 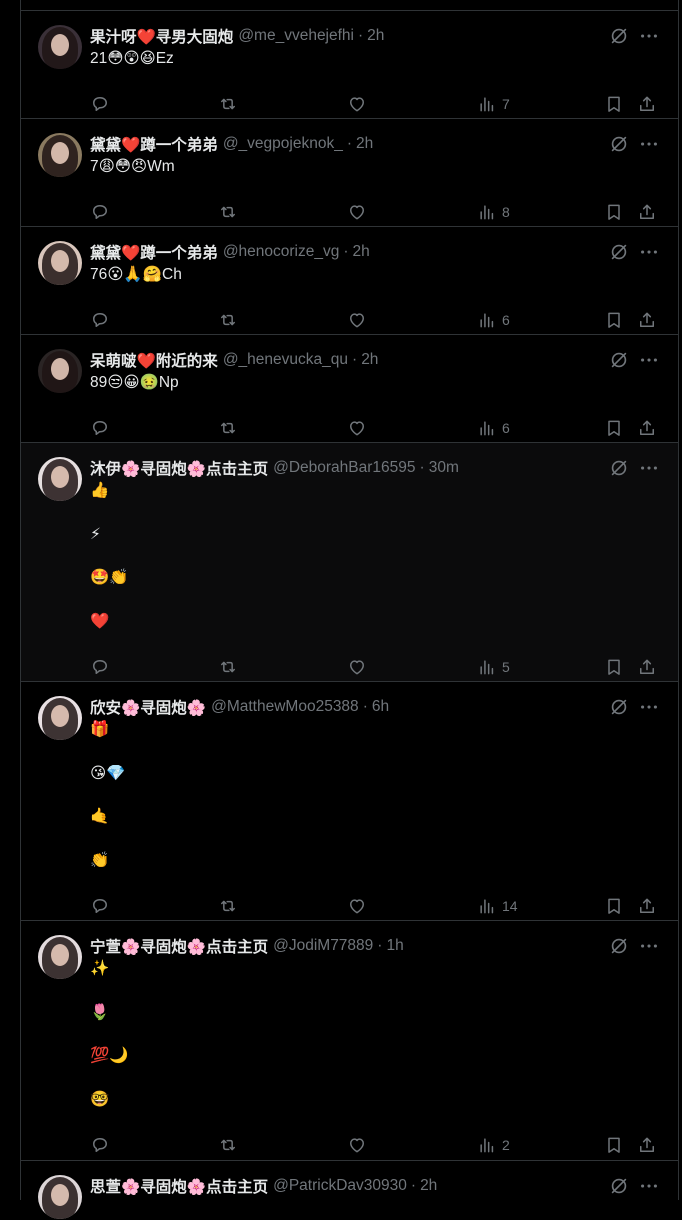 I want to click on post: 思萱🌸寻固炮🌸点击主页 @PatrickDav30930 · 2h, so click(x=349, y=1190).